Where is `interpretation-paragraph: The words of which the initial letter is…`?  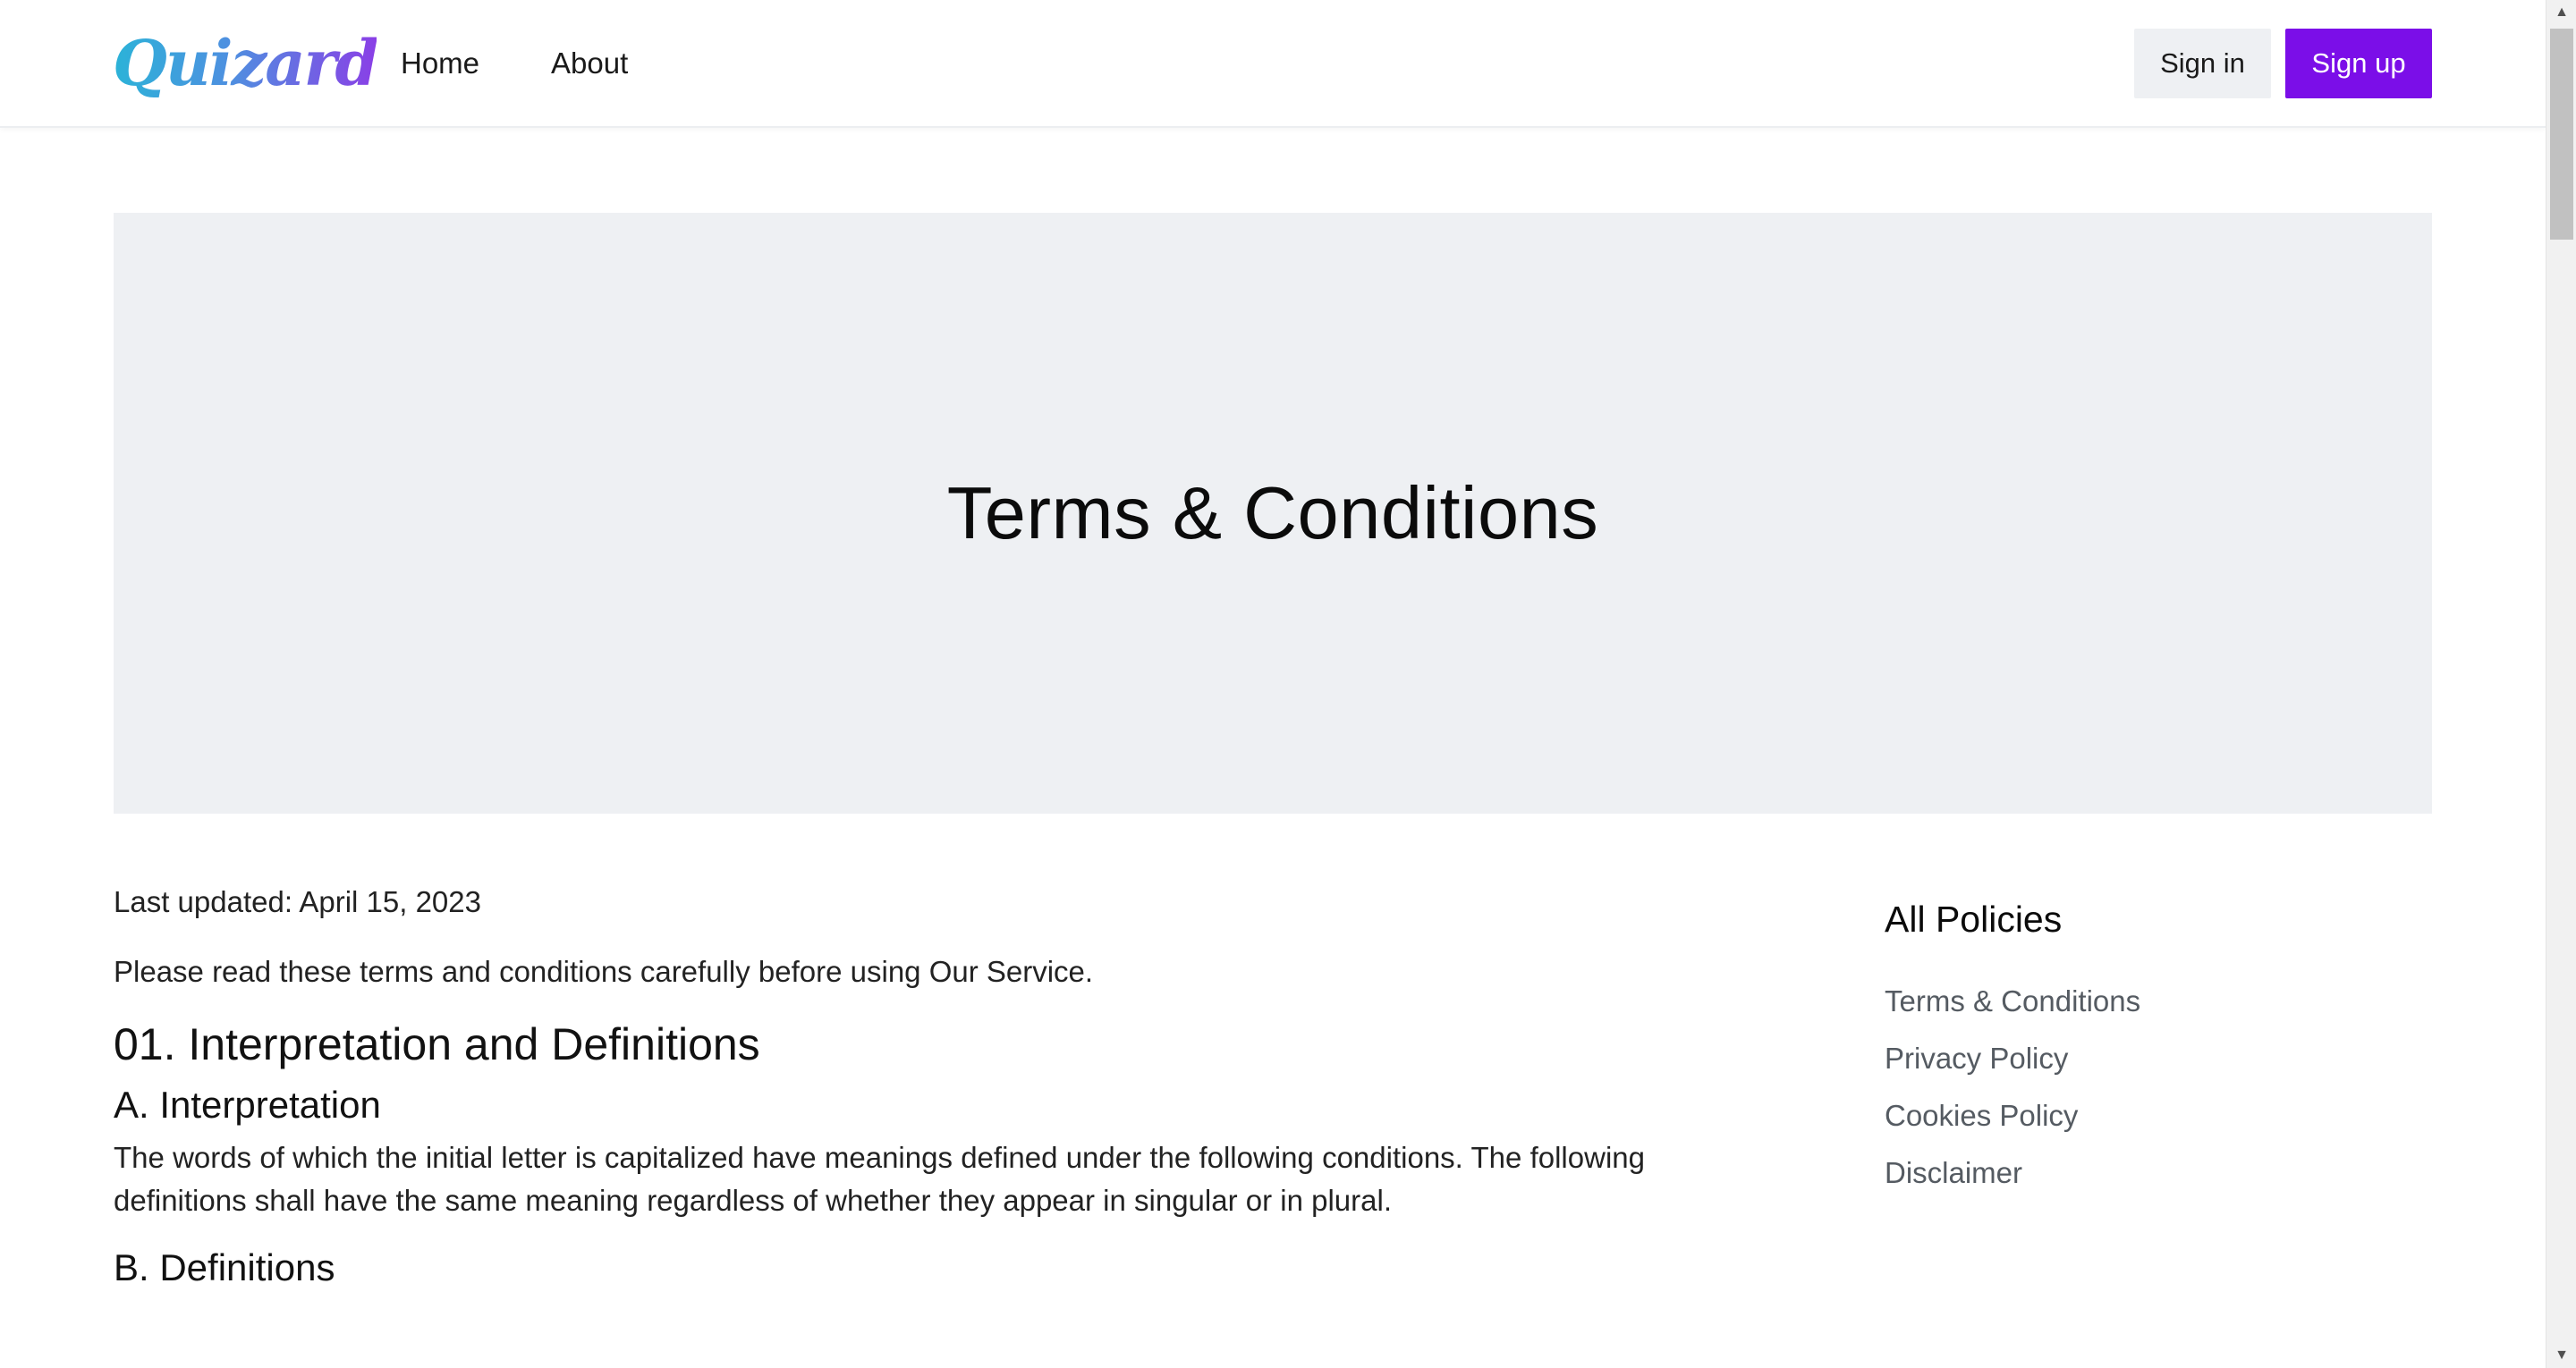 interpretation-paragraph: The words of which the initial letter is… is located at coordinates (879, 1179).